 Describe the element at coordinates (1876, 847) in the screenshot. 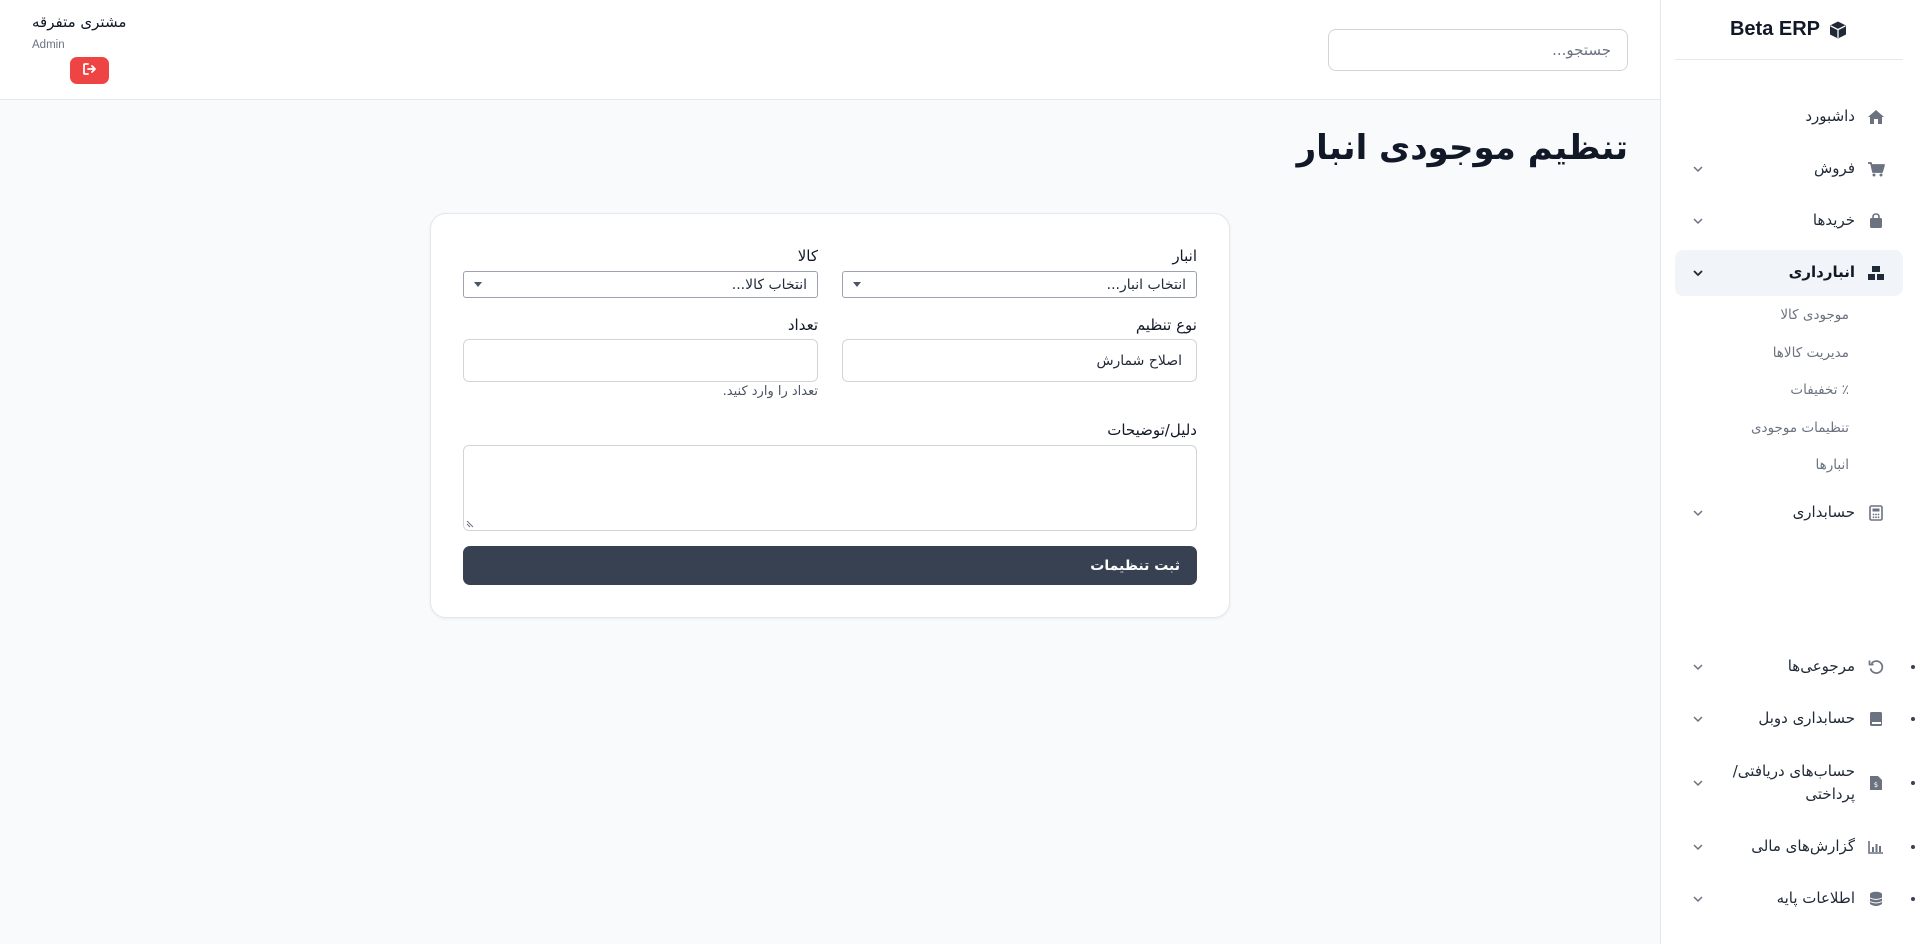

I see `chart-icon` at that location.